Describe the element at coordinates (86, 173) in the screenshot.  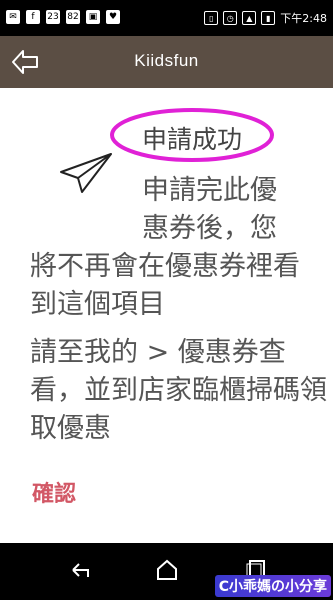
I see `paper-plane-icon` at that location.